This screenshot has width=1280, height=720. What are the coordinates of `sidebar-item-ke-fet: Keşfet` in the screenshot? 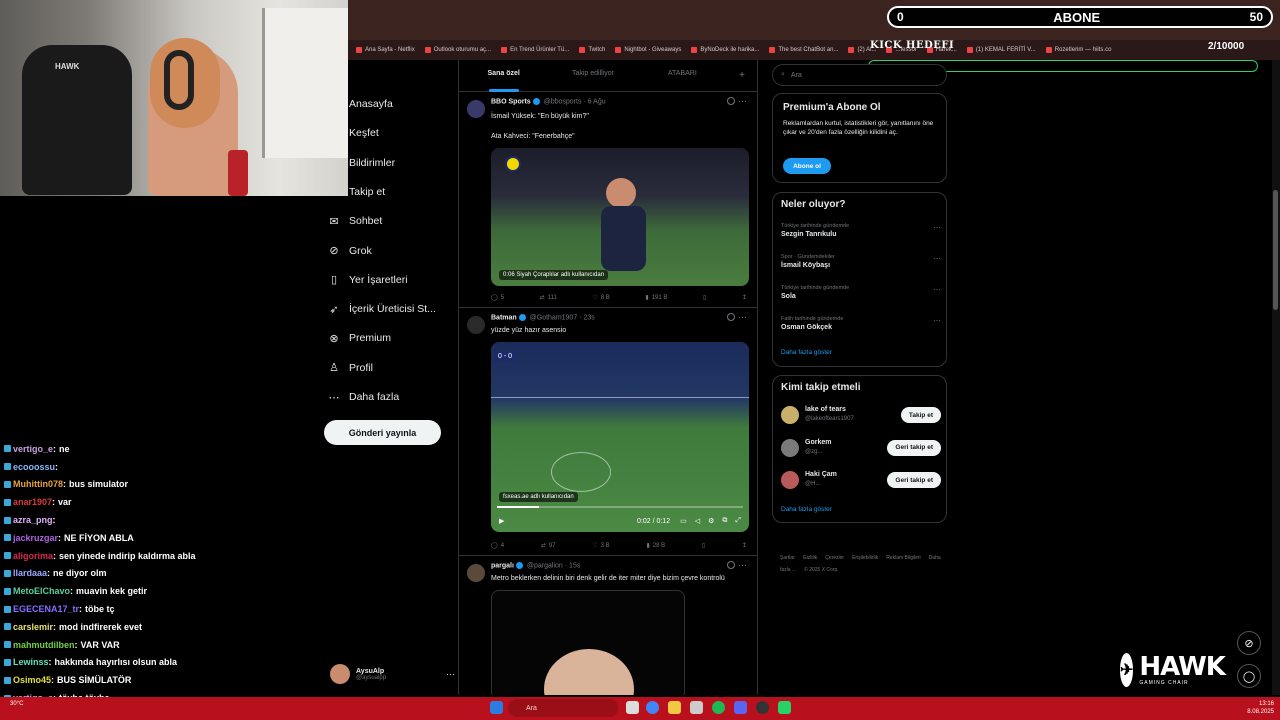 It's located at (353, 133).